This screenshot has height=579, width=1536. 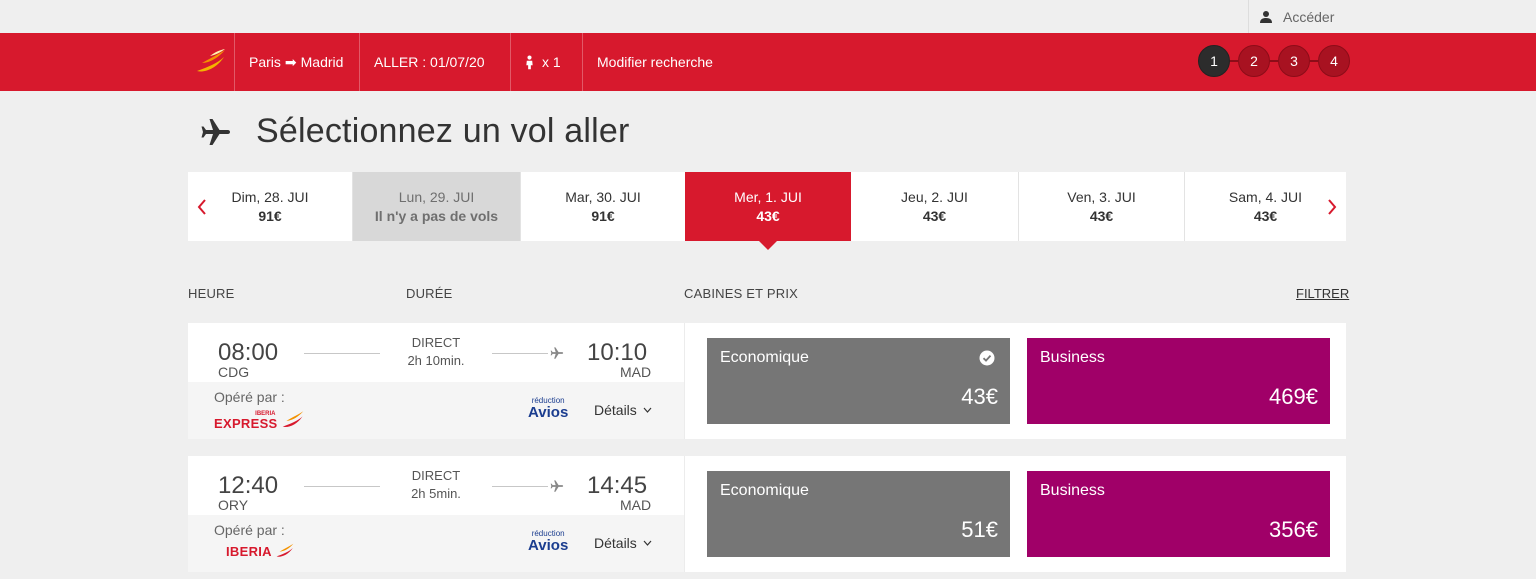 What do you see at coordinates (436, 197) in the screenshot?
I see `date-label: Lun, 29. JUI` at bounding box center [436, 197].